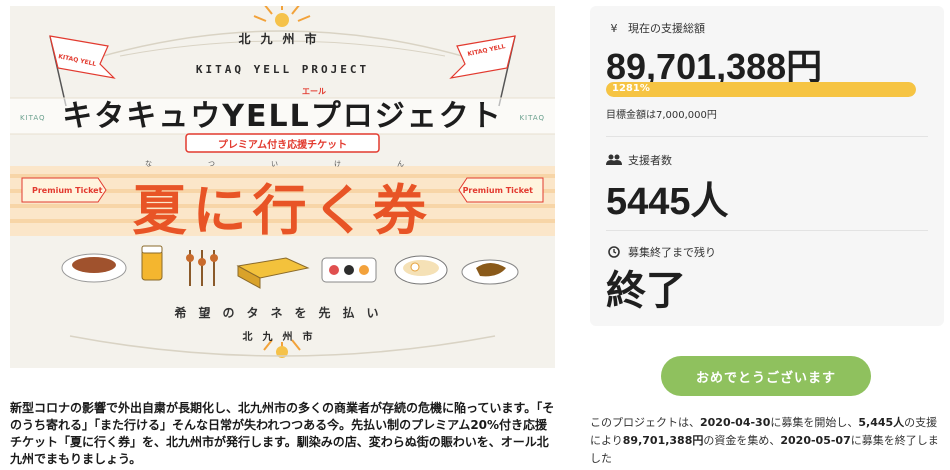 The height and width of the screenshot is (470, 950). What do you see at coordinates (742, 440) in the screenshot?
I see `summary-text: の資金を集め、` at bounding box center [742, 440].